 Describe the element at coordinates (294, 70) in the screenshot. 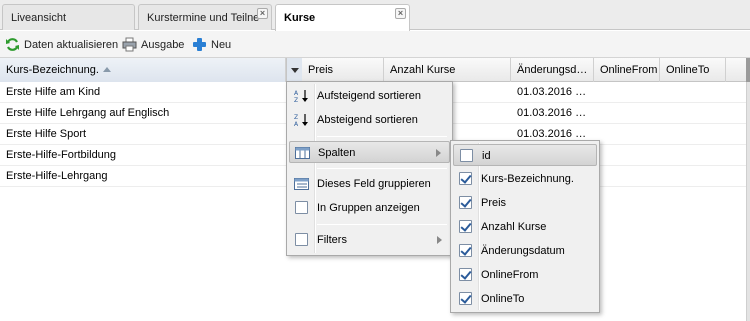

I see `column-menu-trigger` at that location.